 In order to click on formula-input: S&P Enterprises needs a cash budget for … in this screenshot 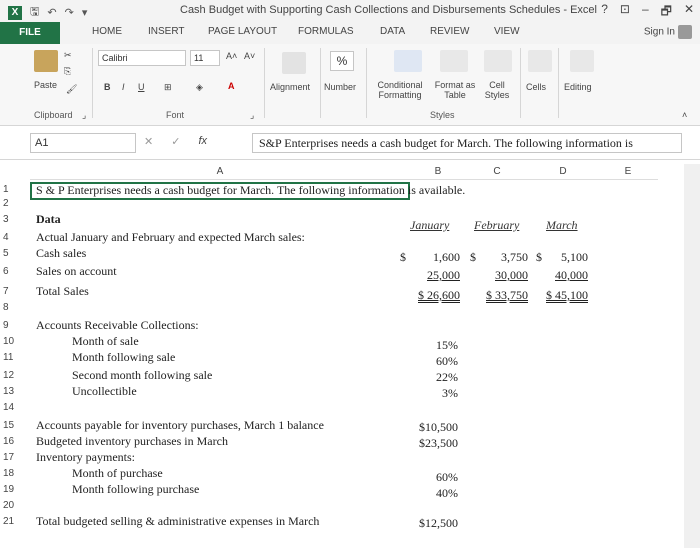, I will do `click(467, 143)`.